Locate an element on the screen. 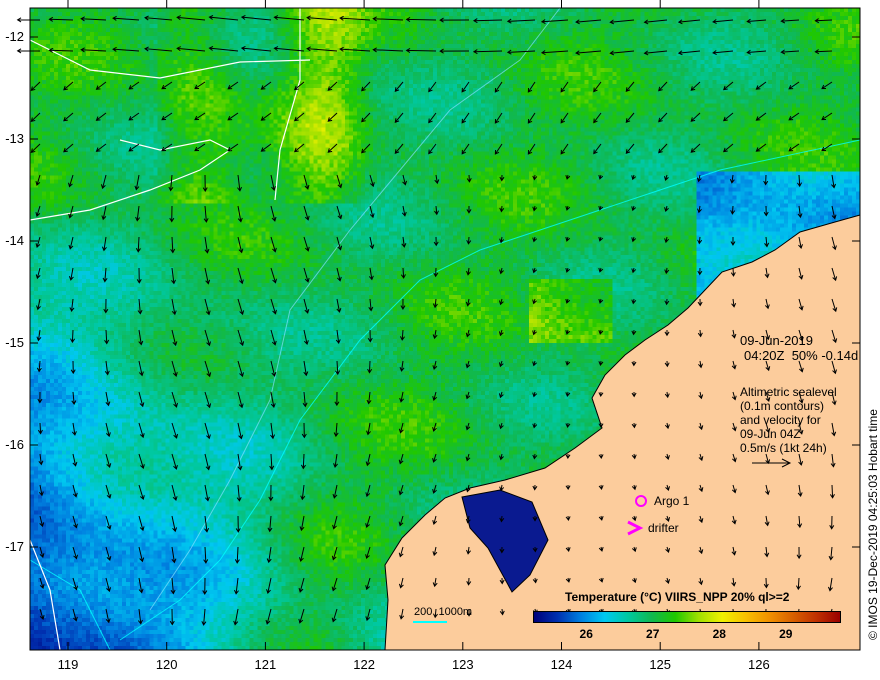 Image resolution: width=880 pixels, height=680 pixels. time-label: 04:20Z 50% -0.14d is located at coordinates (801, 355).